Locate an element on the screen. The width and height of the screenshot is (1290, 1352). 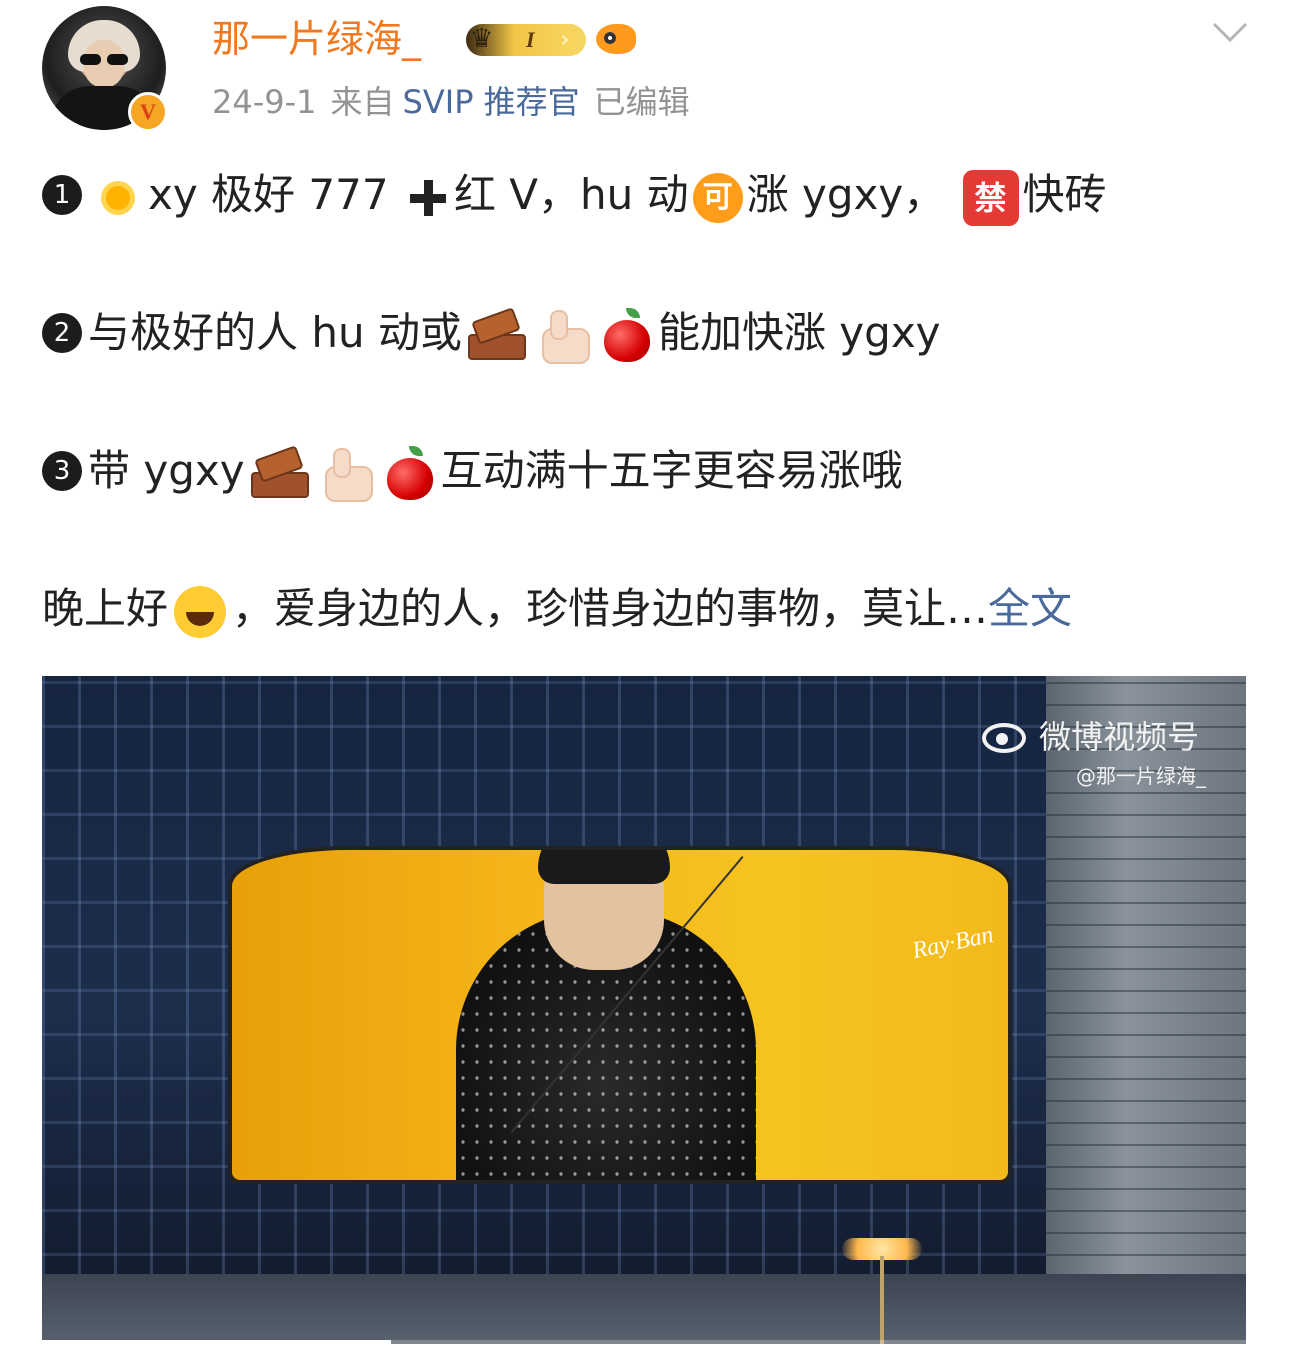
text-line-4: 晚上好 ，爱身边的人，珍惜身边的事物，莫让…全文 is located at coordinates (557, 609).